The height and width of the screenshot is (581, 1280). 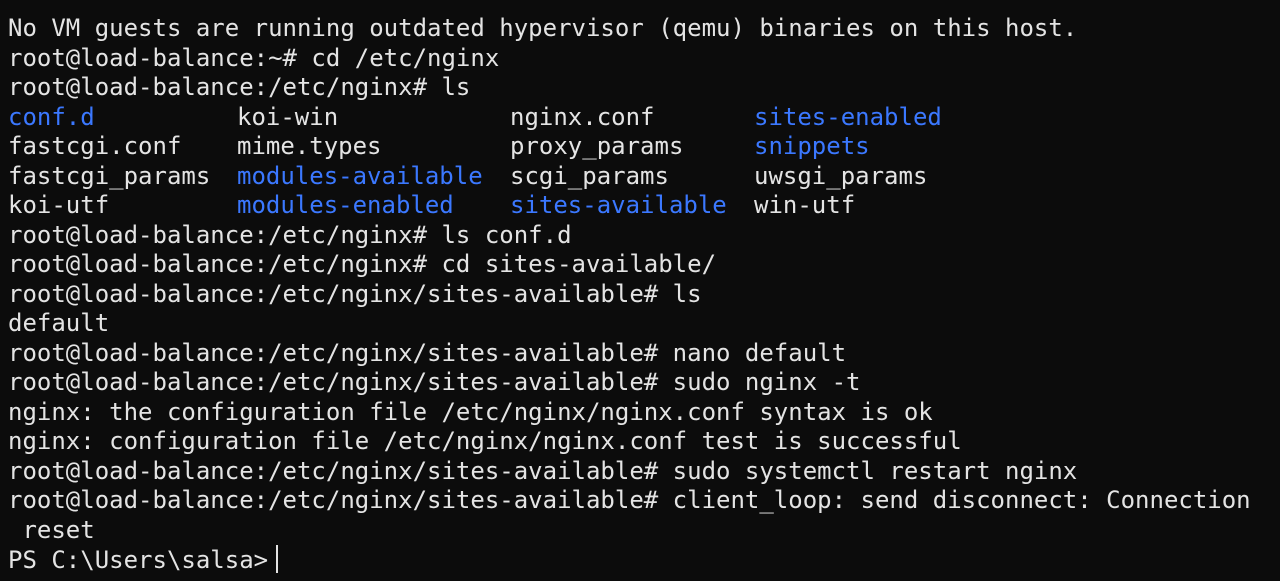 I want to click on ls-entry: win-utf, so click(x=805, y=205).